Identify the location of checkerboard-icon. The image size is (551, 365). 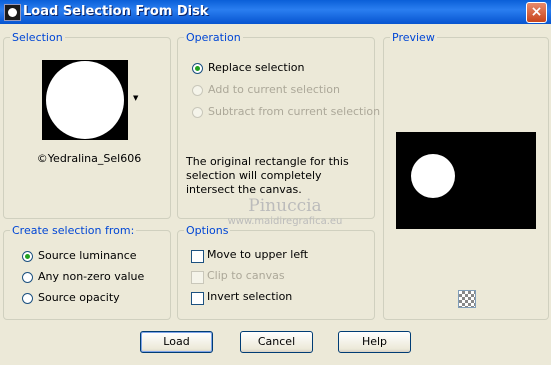
(467, 299).